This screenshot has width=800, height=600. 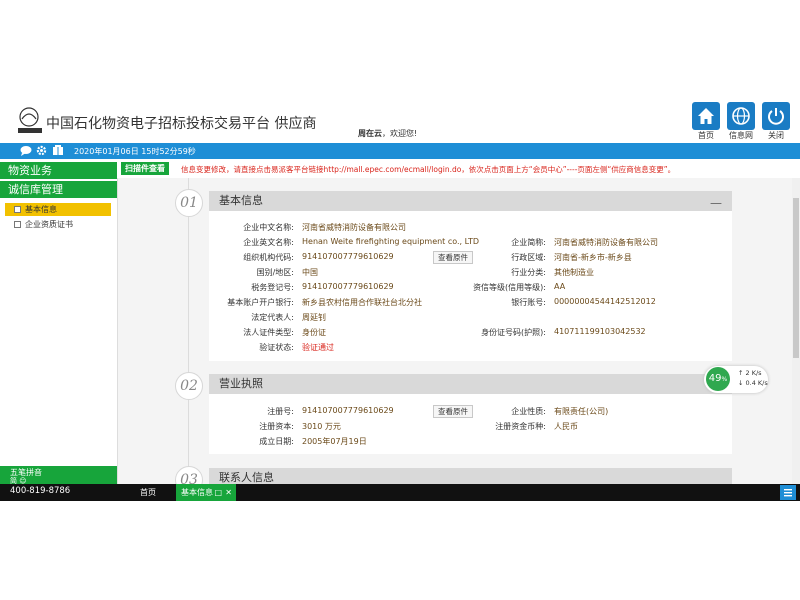 What do you see at coordinates (49, 224) in the screenshot?
I see `sidebar-item-label: 企业资质证书` at bounding box center [49, 224].